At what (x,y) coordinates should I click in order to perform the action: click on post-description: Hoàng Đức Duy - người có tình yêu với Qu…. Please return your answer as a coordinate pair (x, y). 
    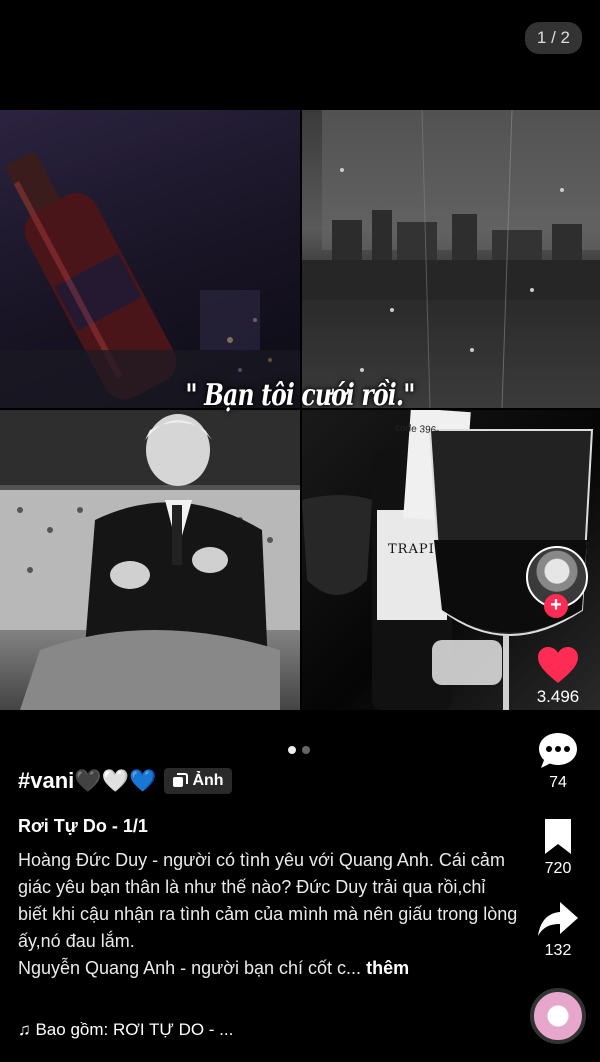
    Looking at the image, I should click on (268, 914).